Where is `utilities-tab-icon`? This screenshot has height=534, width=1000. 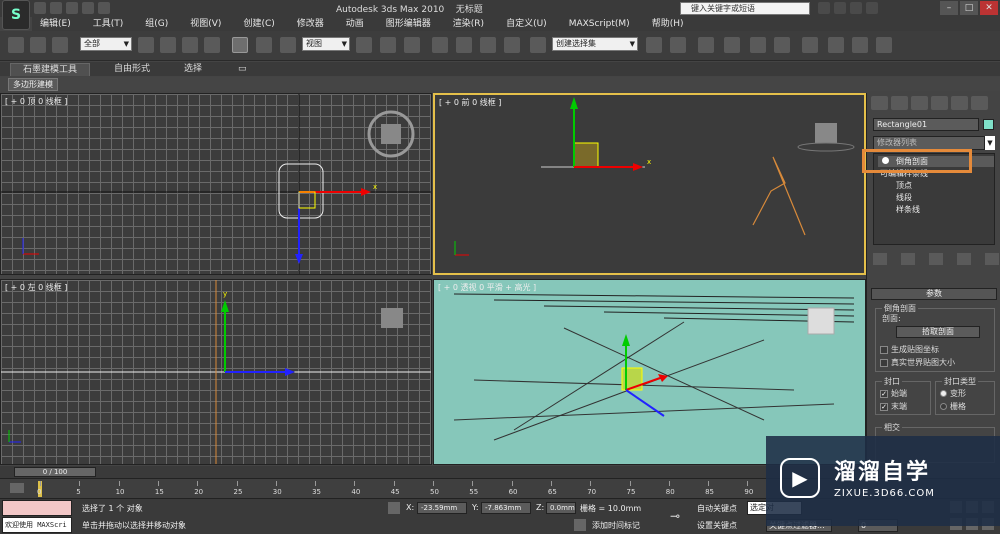
utilities-tab-icon is located at coordinates (979, 103).